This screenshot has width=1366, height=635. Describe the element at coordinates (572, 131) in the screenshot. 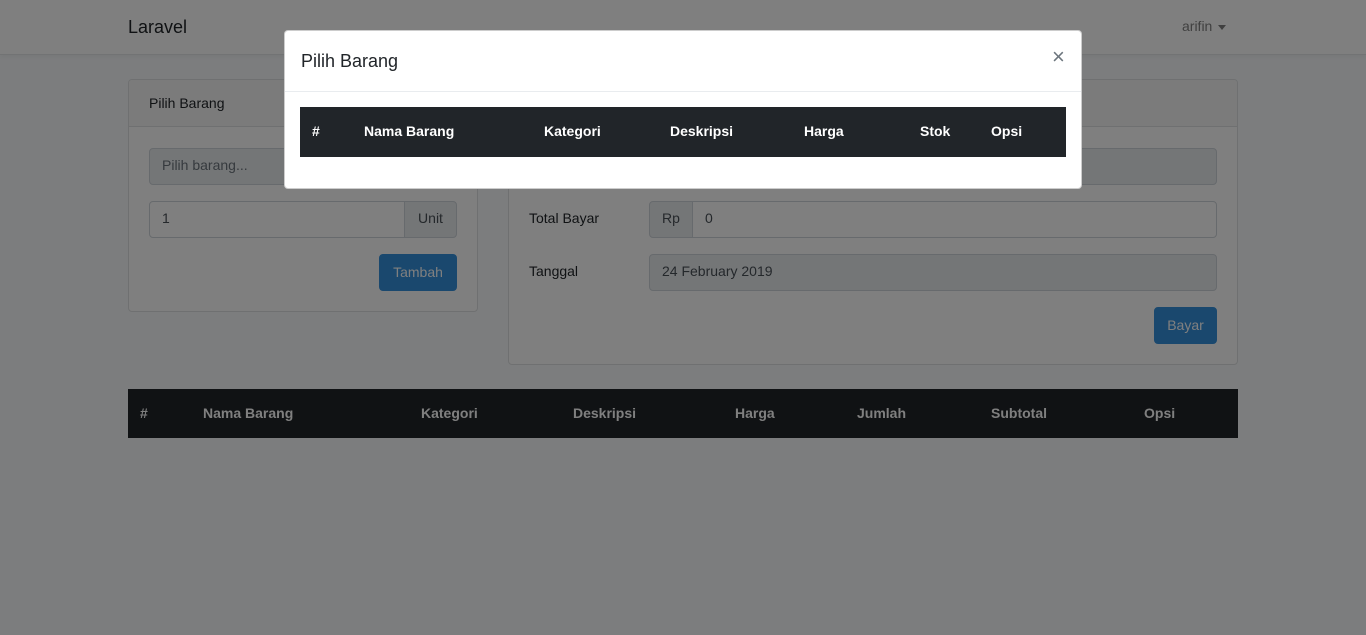

I see `modal-col-category: Kategori` at that location.